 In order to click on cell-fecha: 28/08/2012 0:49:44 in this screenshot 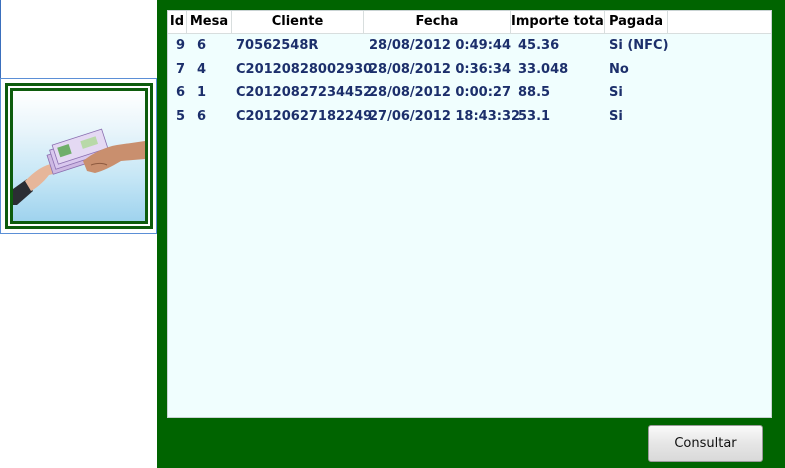, I will do `click(440, 45)`.